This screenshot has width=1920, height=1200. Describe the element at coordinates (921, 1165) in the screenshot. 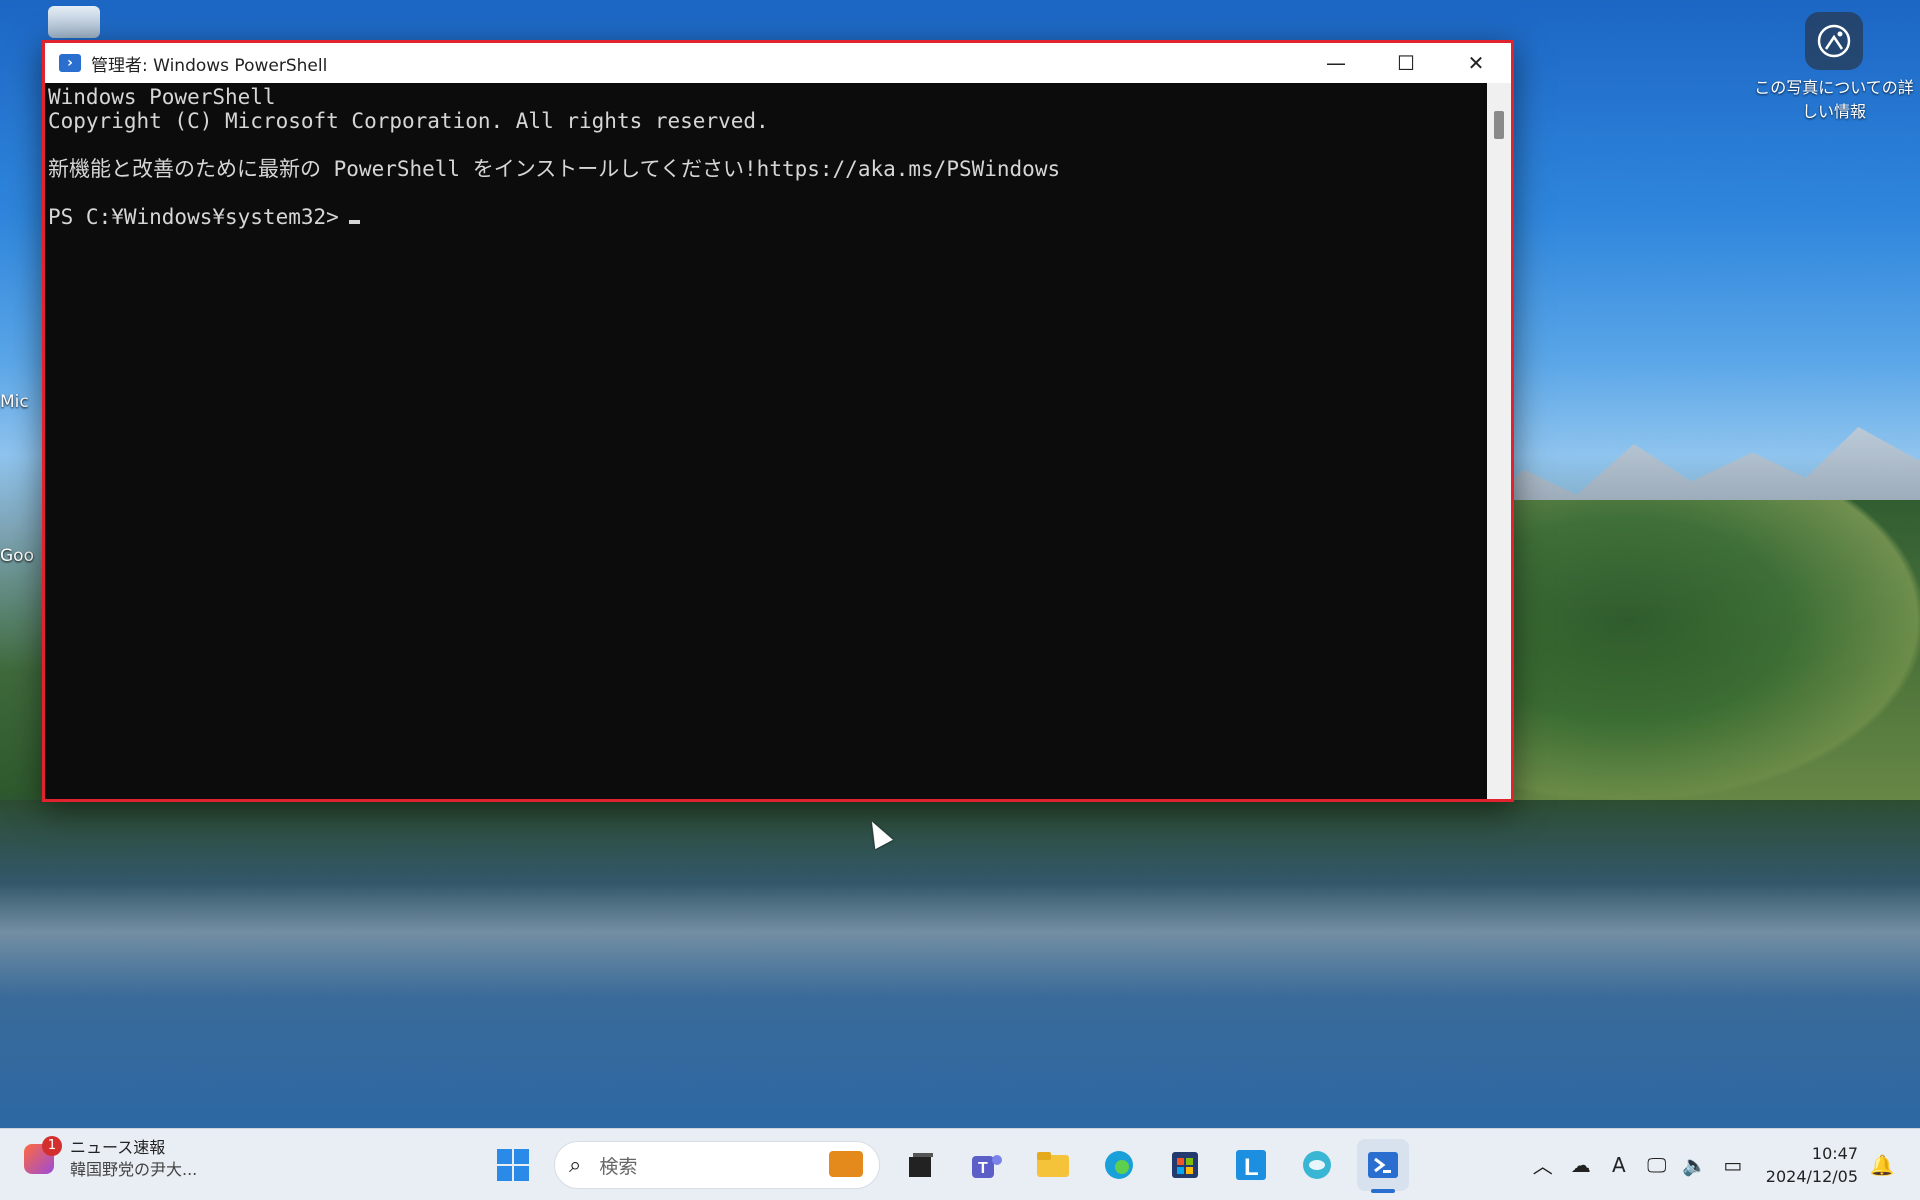

I see `task-view-icon` at that location.